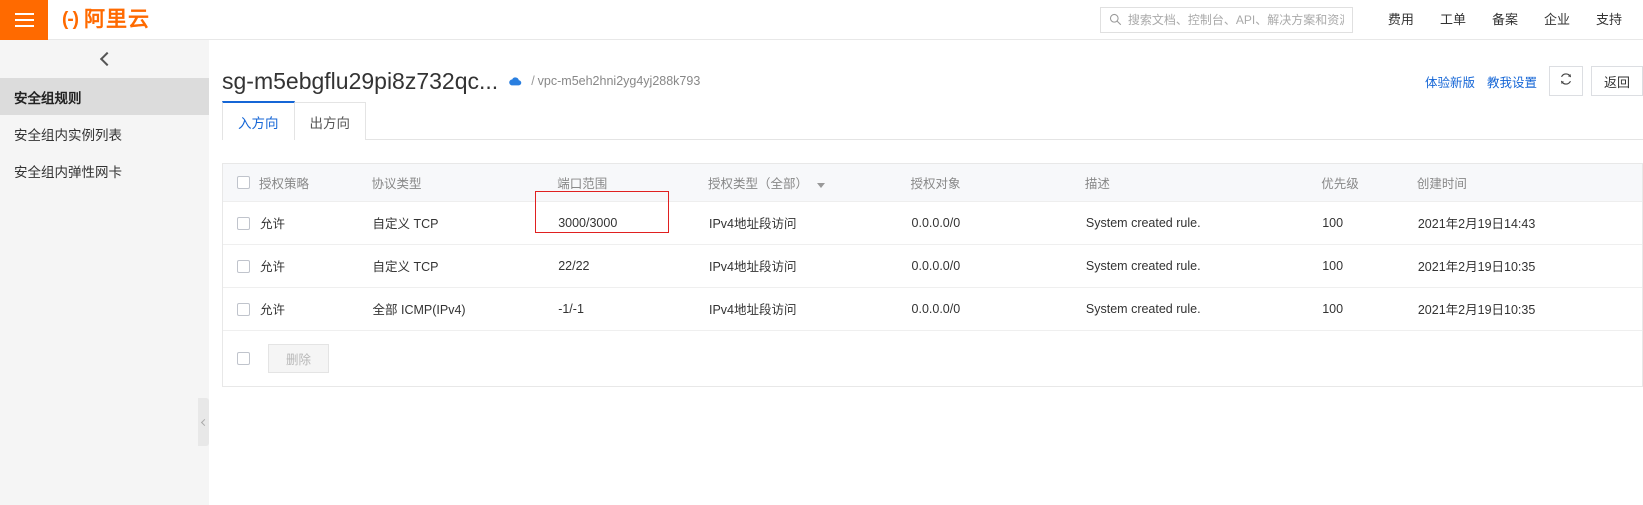  I want to click on teach-settings-link: 教我设置, so click(1512, 81).